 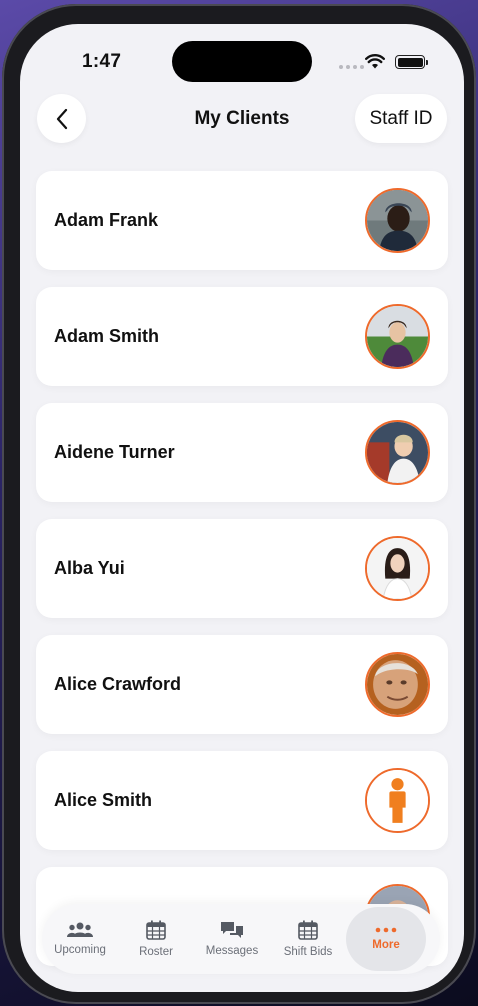 I want to click on client-card: Alice Crawford, so click(x=242, y=684).